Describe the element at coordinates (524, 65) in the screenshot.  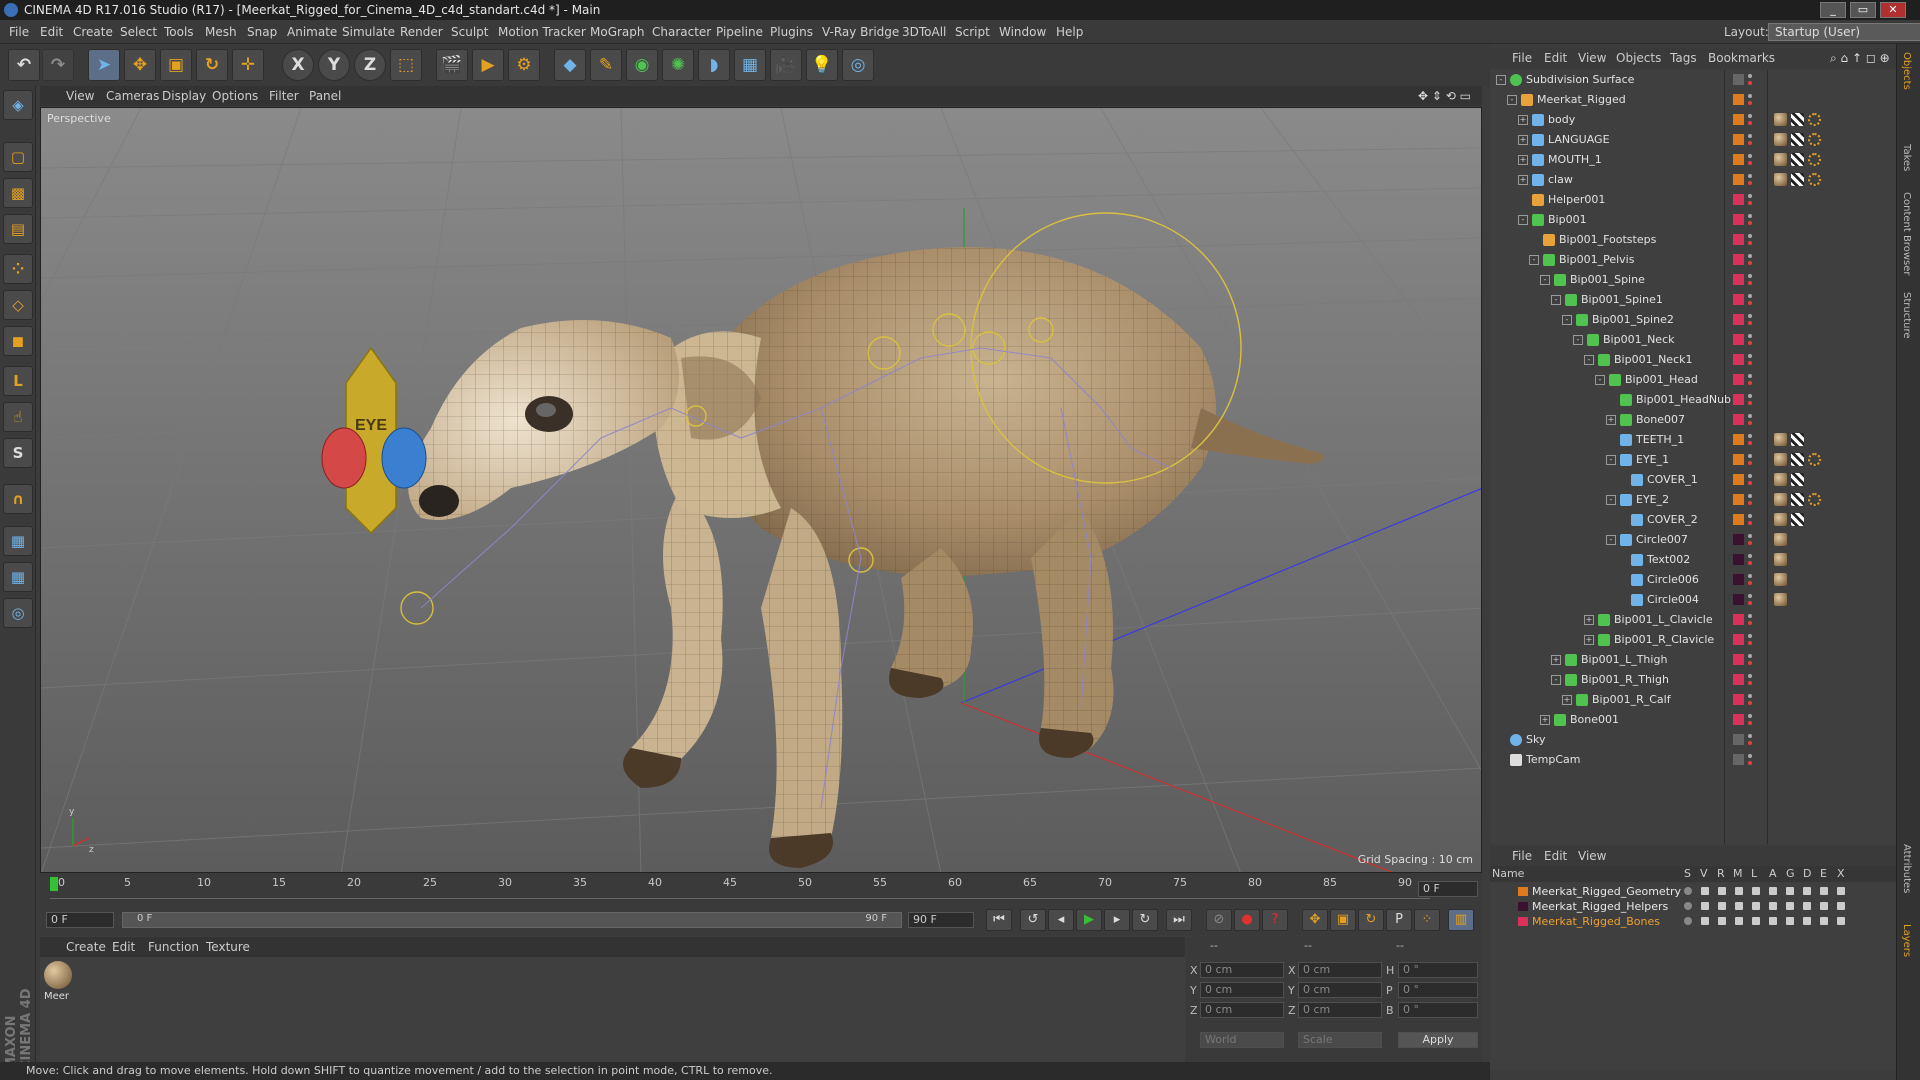
I see `render-settings-icon: ⚙` at that location.